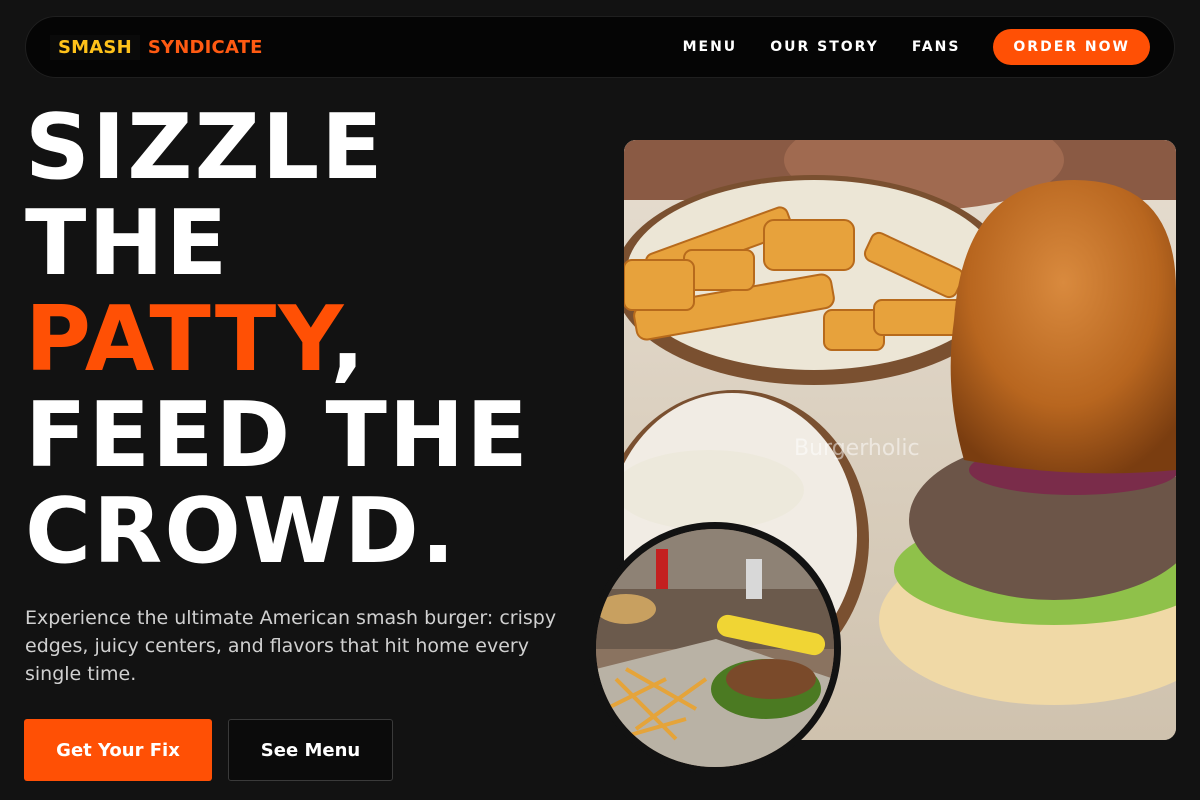 This screenshot has width=1200, height=800. Describe the element at coordinates (178, 339) in the screenshot. I see `headline-accent-word: PATTY` at that location.